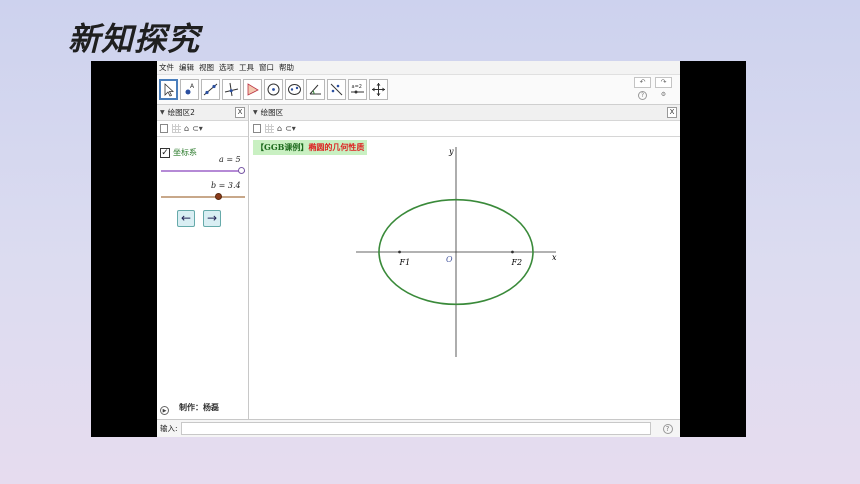 This screenshot has height=484, width=860. I want to click on slider-icon: a=2, so click(357, 89).